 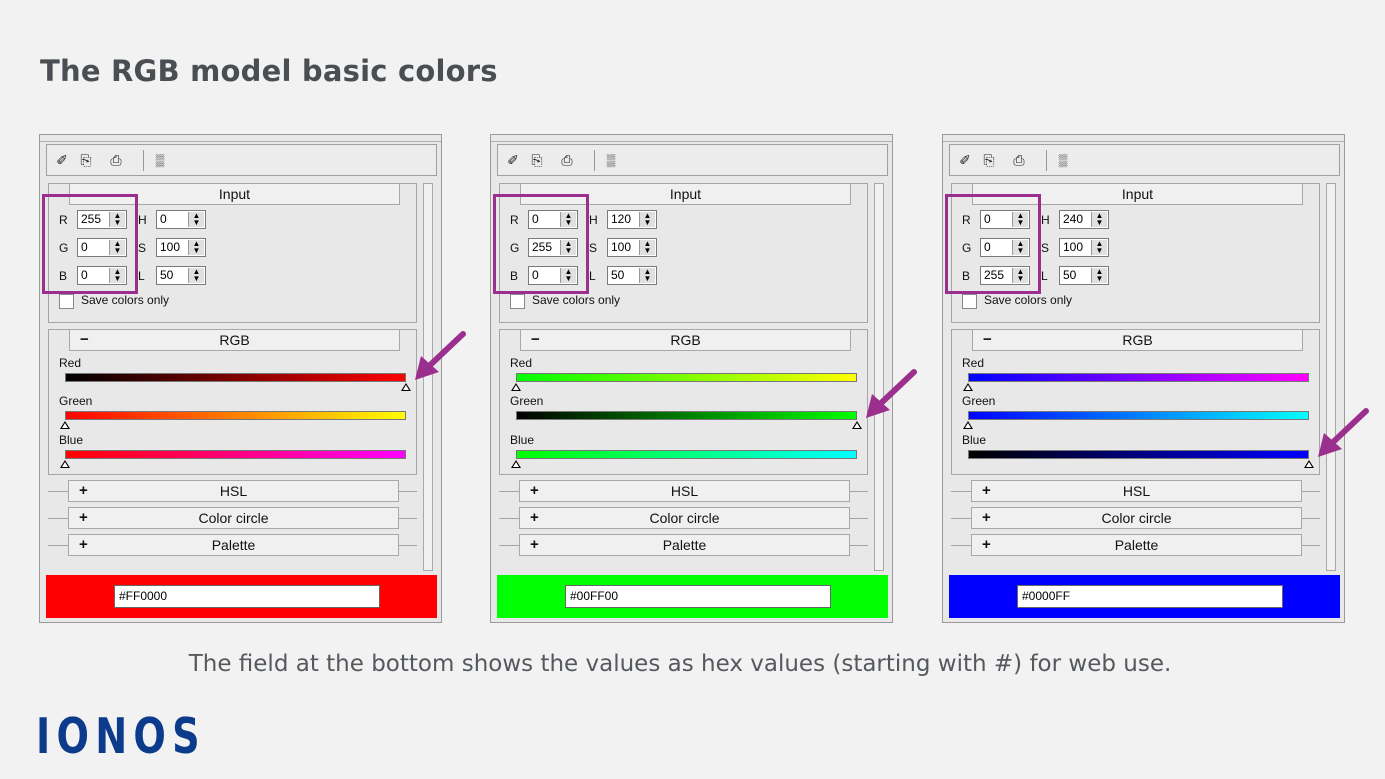 What do you see at coordinates (1150, 596) in the screenshot?
I see `hex-input: #0000FF` at bounding box center [1150, 596].